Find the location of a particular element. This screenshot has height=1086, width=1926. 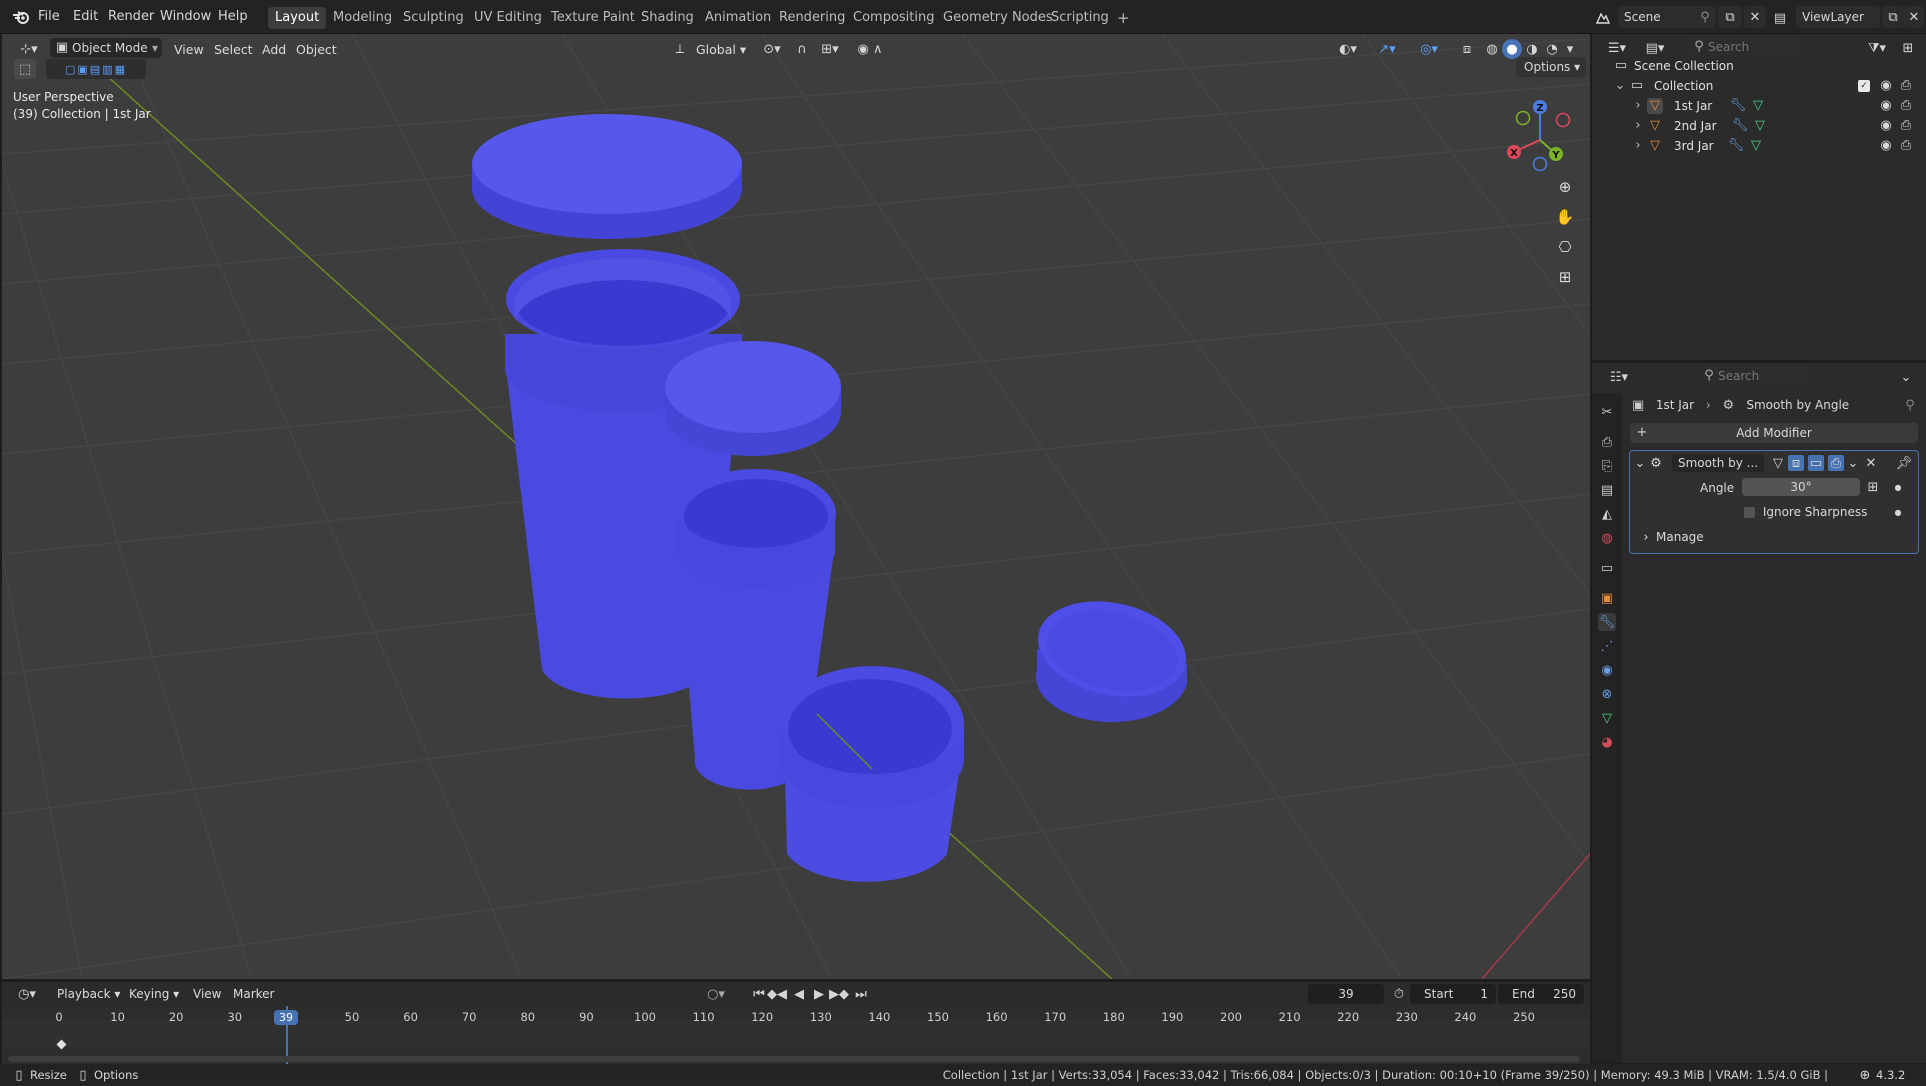

tab-layout: Layout is located at coordinates (297, 18).